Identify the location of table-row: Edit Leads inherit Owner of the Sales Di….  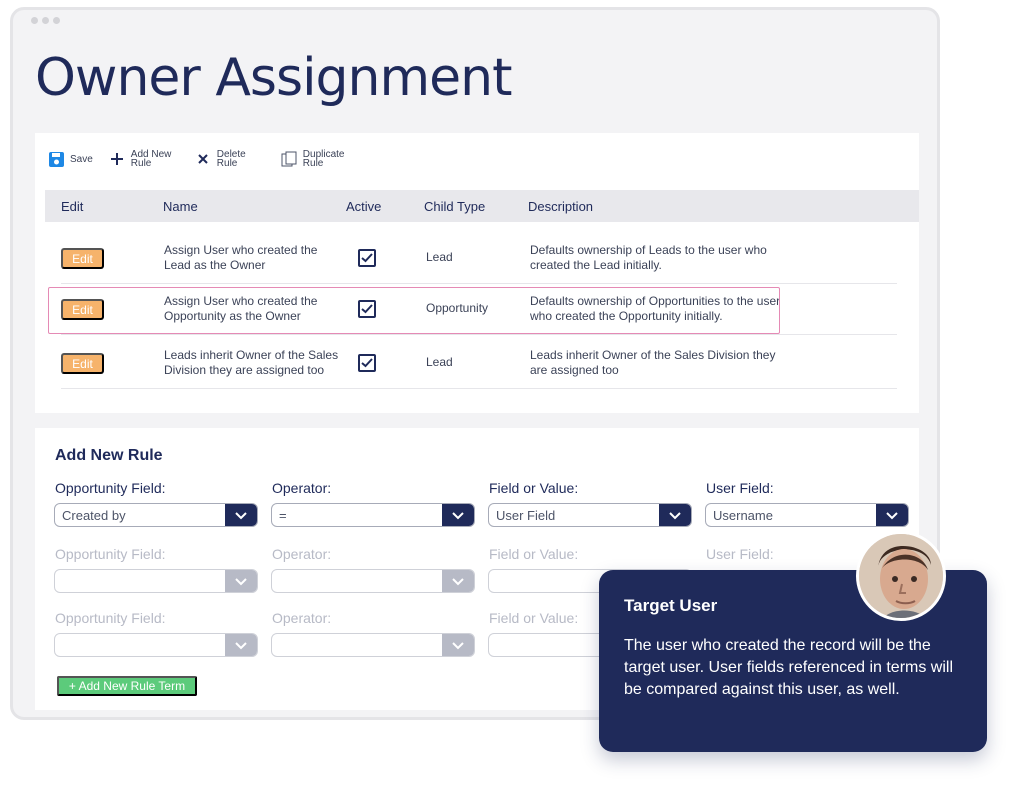
(479, 363).